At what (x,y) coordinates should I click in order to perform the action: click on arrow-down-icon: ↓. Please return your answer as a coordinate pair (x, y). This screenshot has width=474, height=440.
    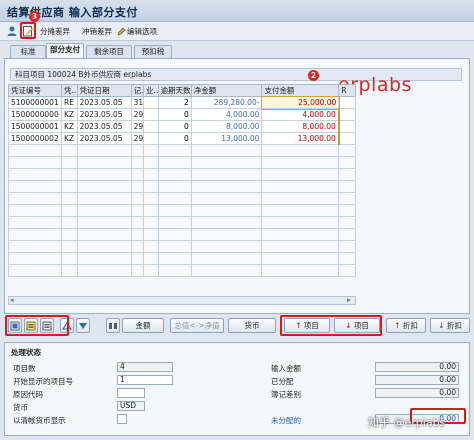
    Looking at the image, I should click on (442, 325).